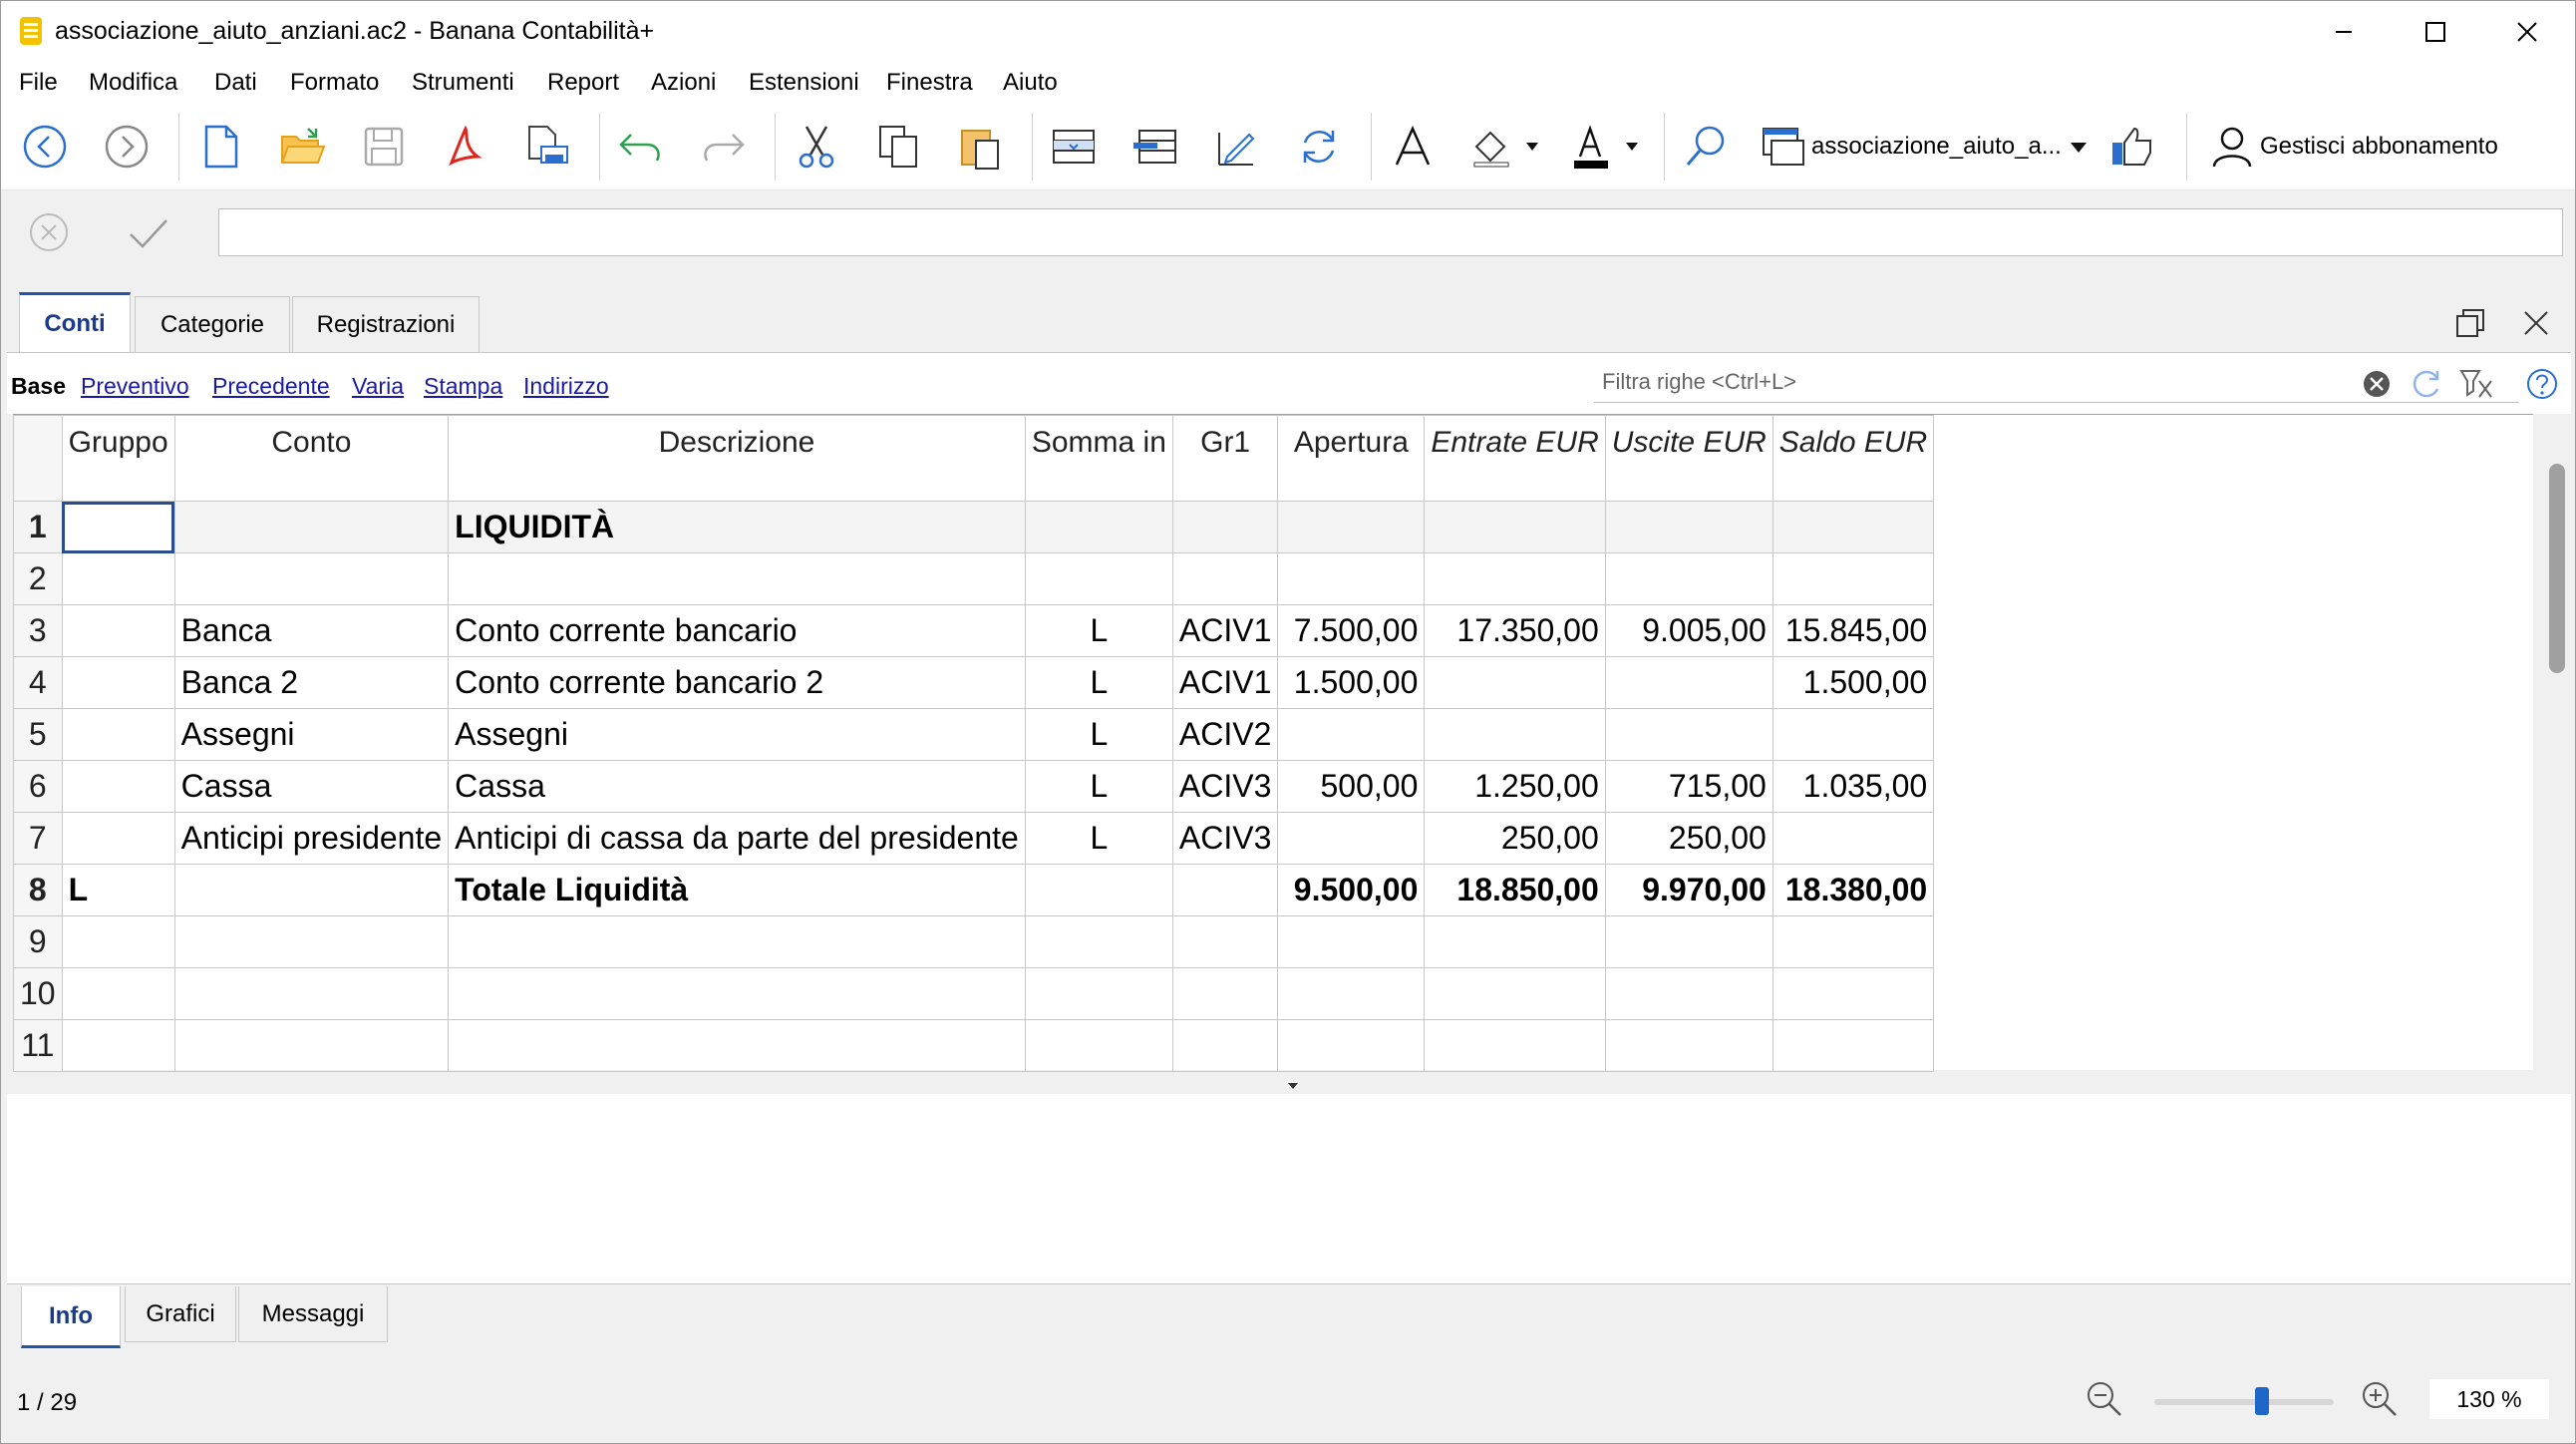 The height and width of the screenshot is (1444, 2576). Describe the element at coordinates (2104, 1399) in the screenshot. I see `zoom-out-icon` at that location.